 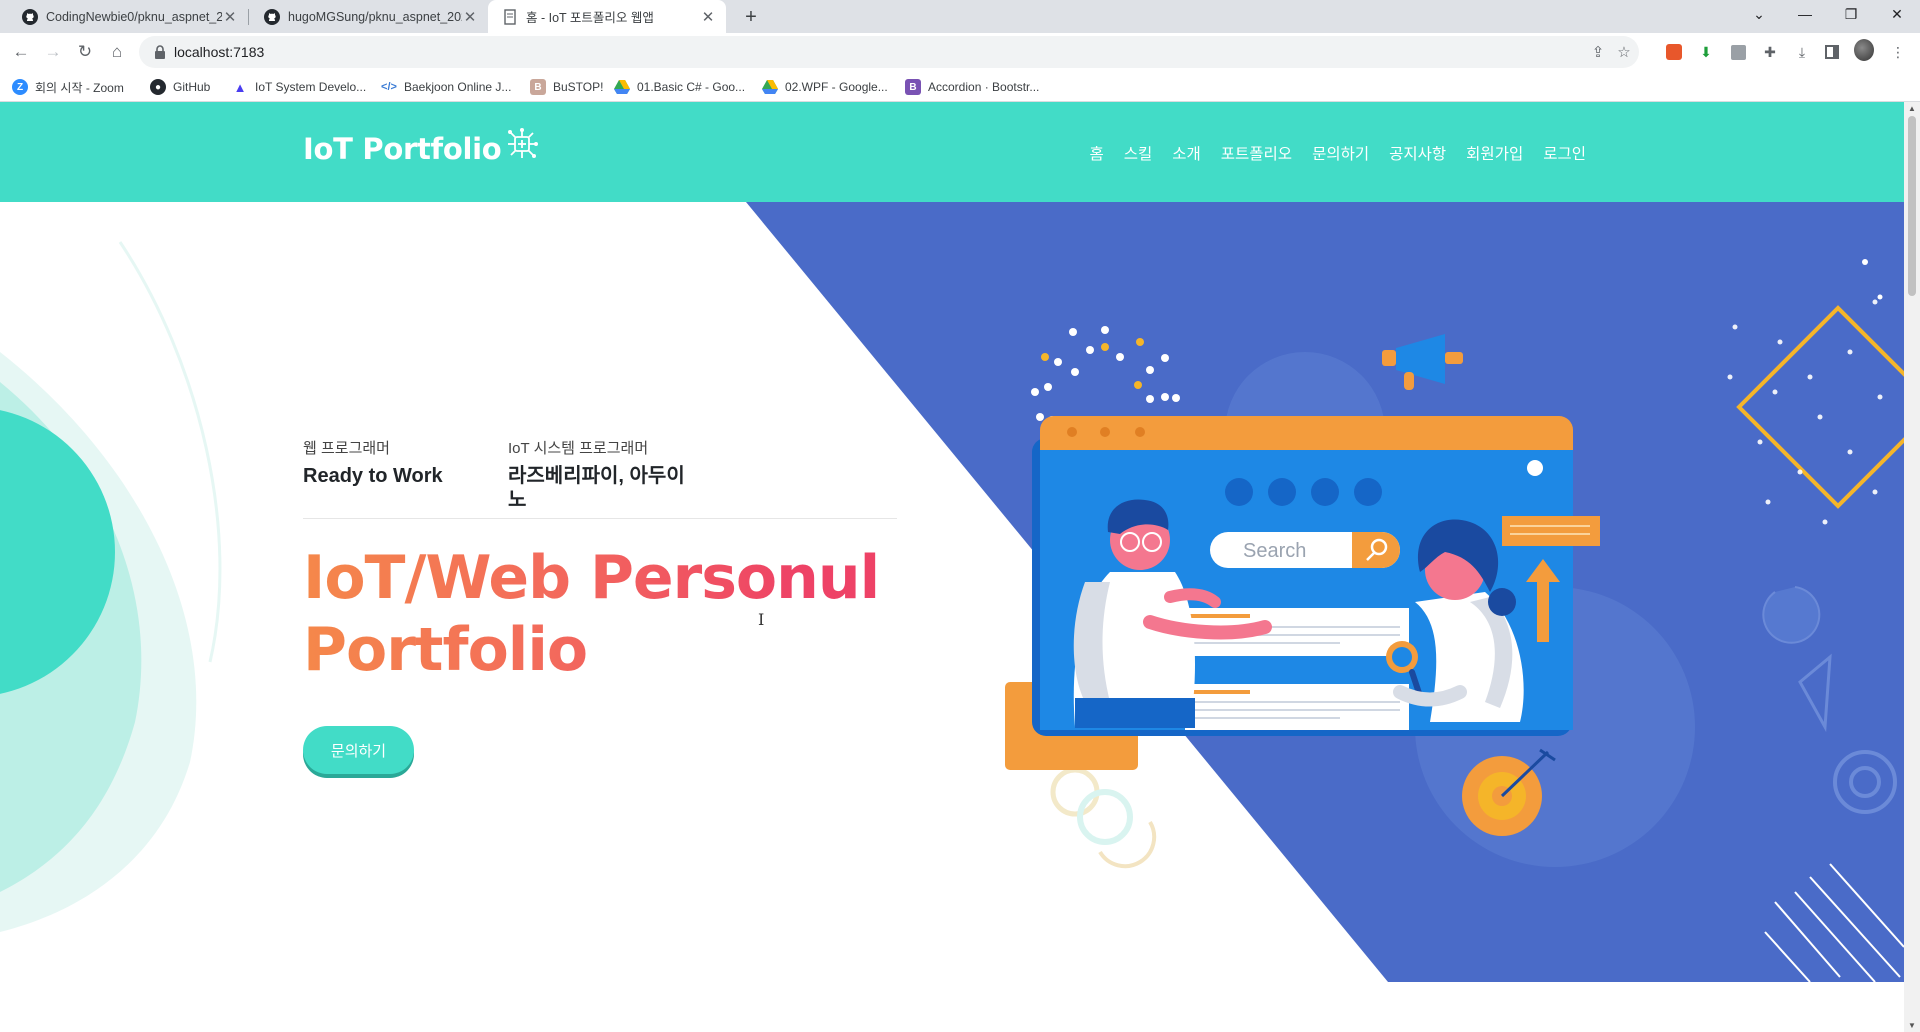 What do you see at coordinates (1598, 53) in the screenshot?
I see `share-icon: ⇪` at bounding box center [1598, 53].